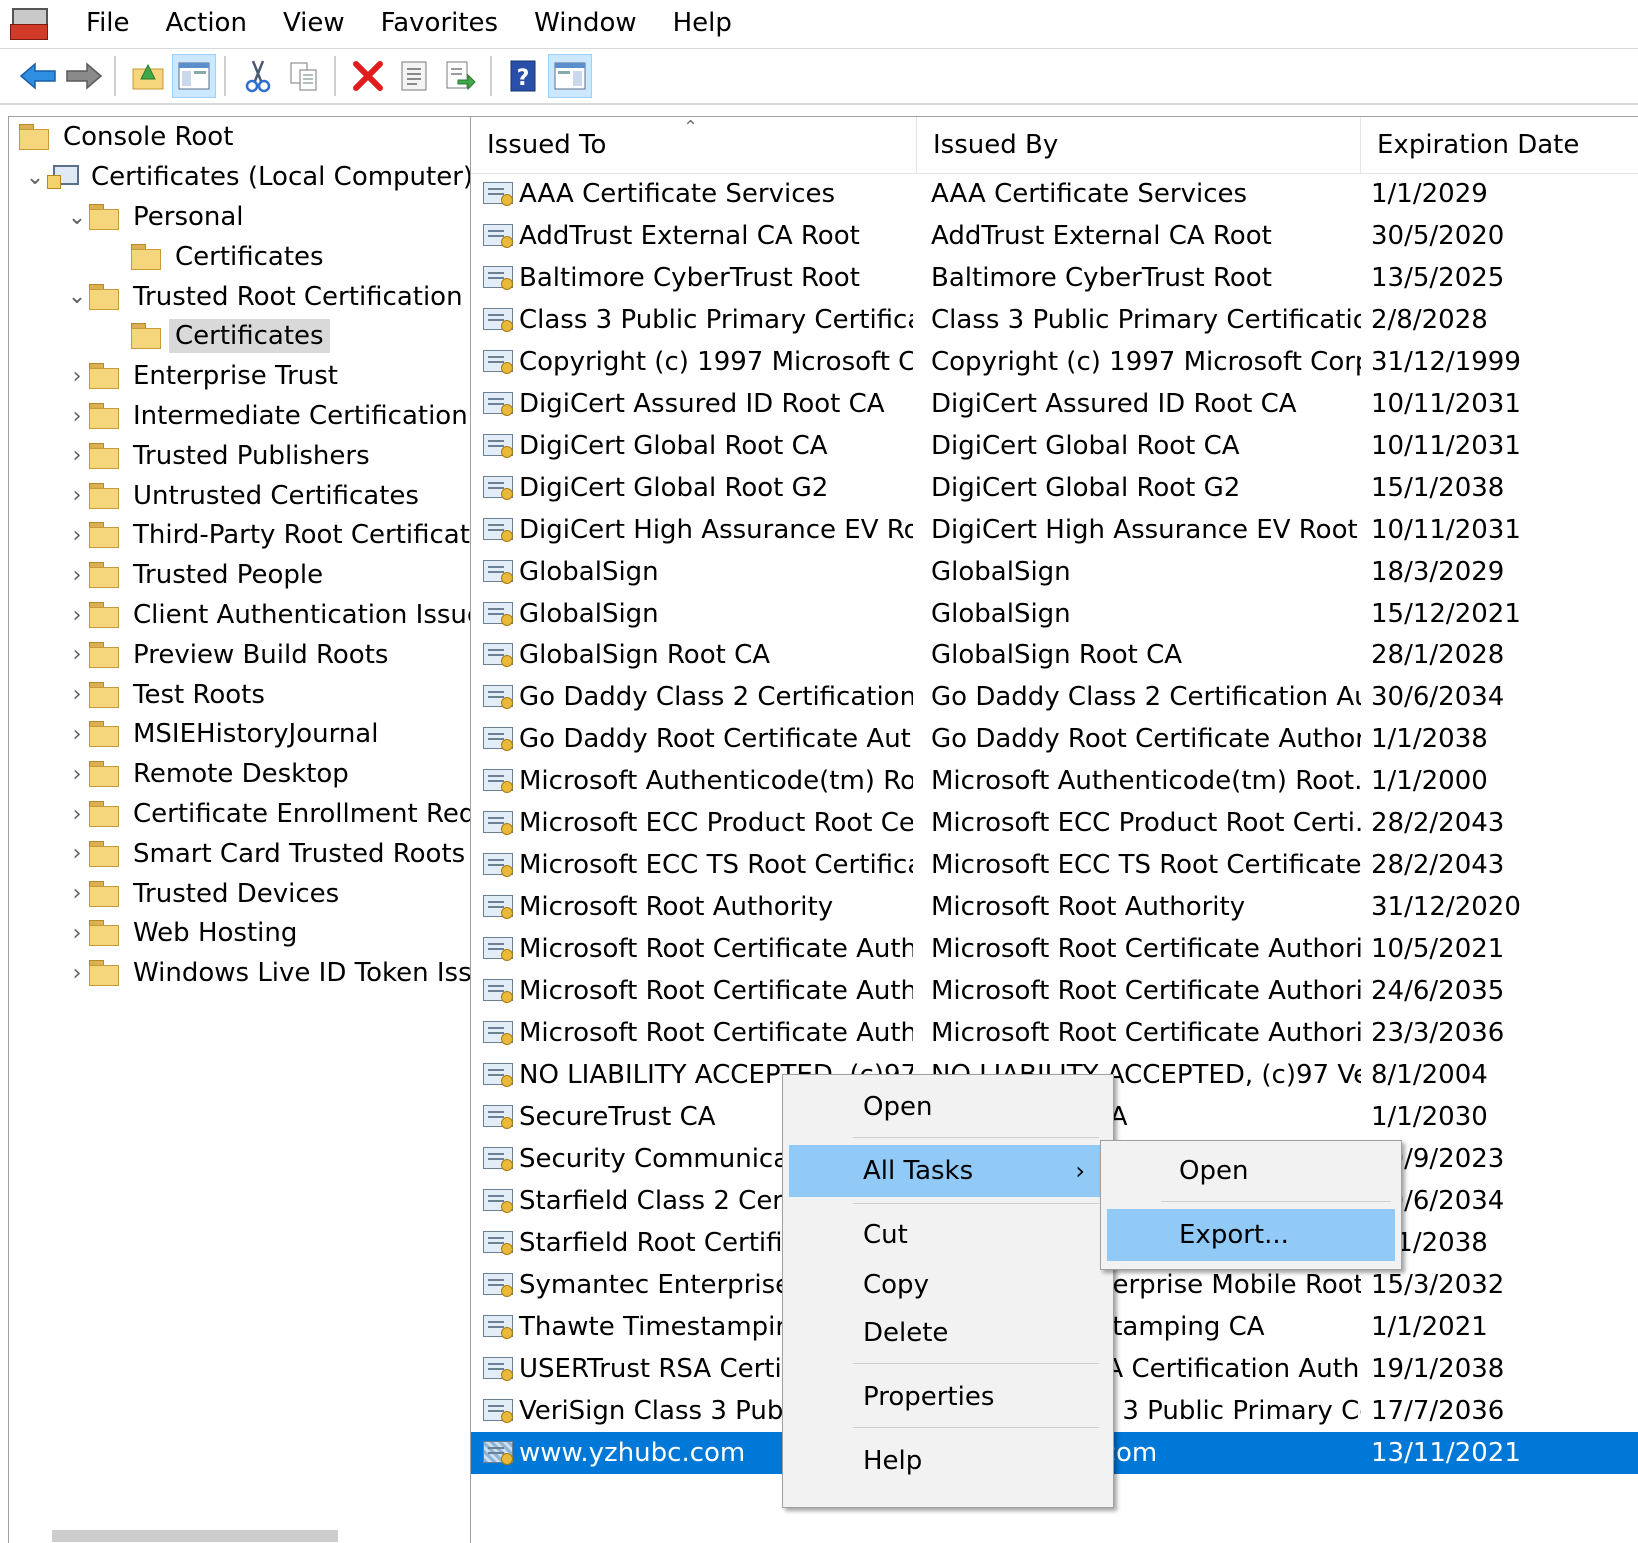 The height and width of the screenshot is (1543, 1638). What do you see at coordinates (244, 1536) in the screenshot?
I see `tree-horizontal-scrollbar` at bounding box center [244, 1536].